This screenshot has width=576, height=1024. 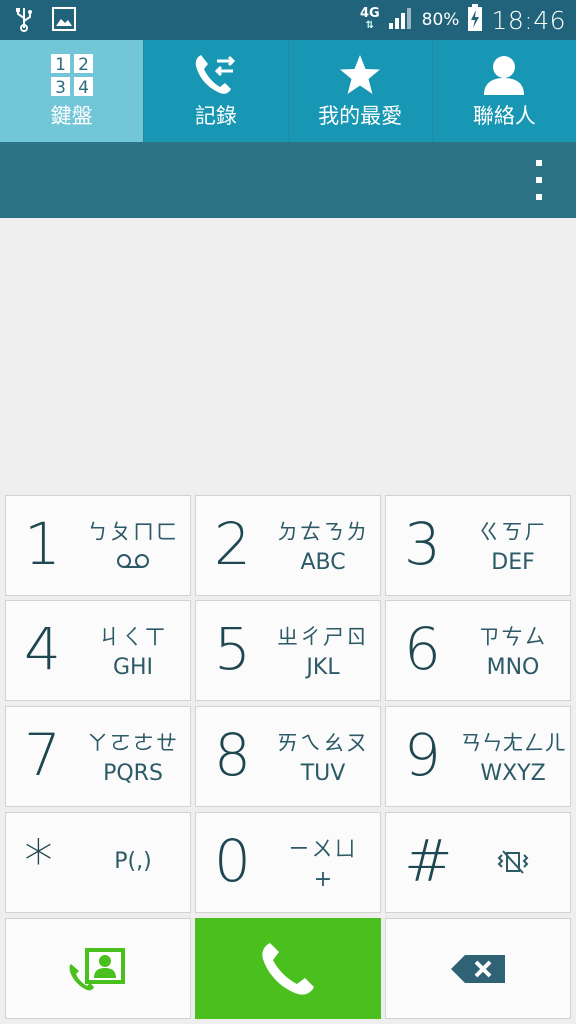 I want to click on backspace-button, so click(x=478, y=968).